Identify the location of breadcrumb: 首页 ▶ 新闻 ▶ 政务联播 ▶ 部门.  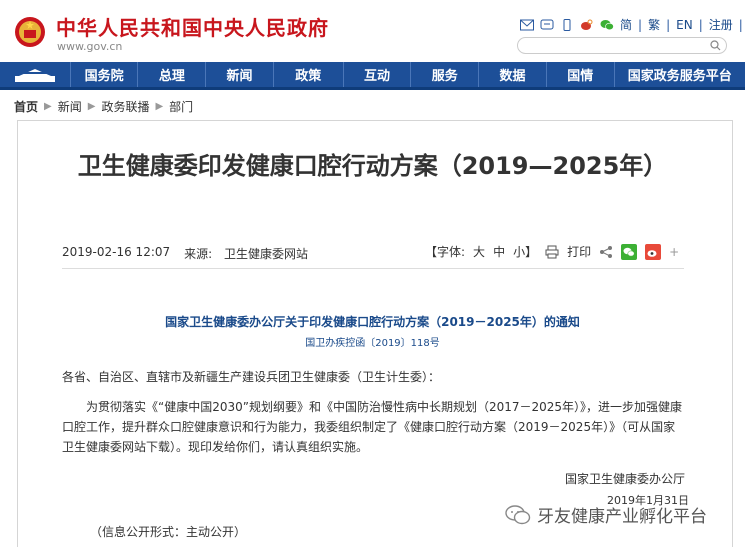
(103, 106).